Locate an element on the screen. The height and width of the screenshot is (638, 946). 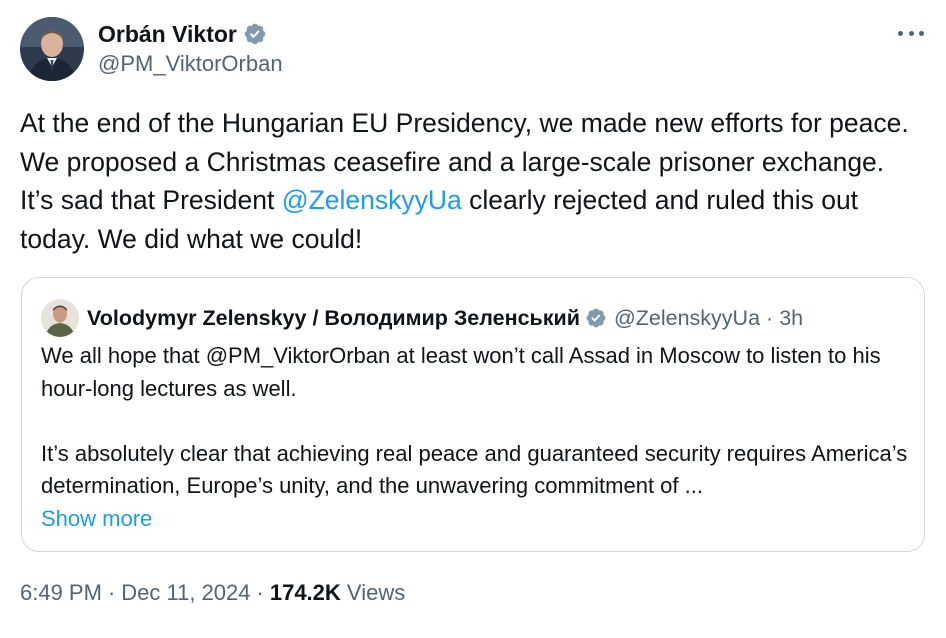
tweet-meta: 6:49 PM · Dec 11, 2024 · 174.2K Views is located at coordinates (212, 593).